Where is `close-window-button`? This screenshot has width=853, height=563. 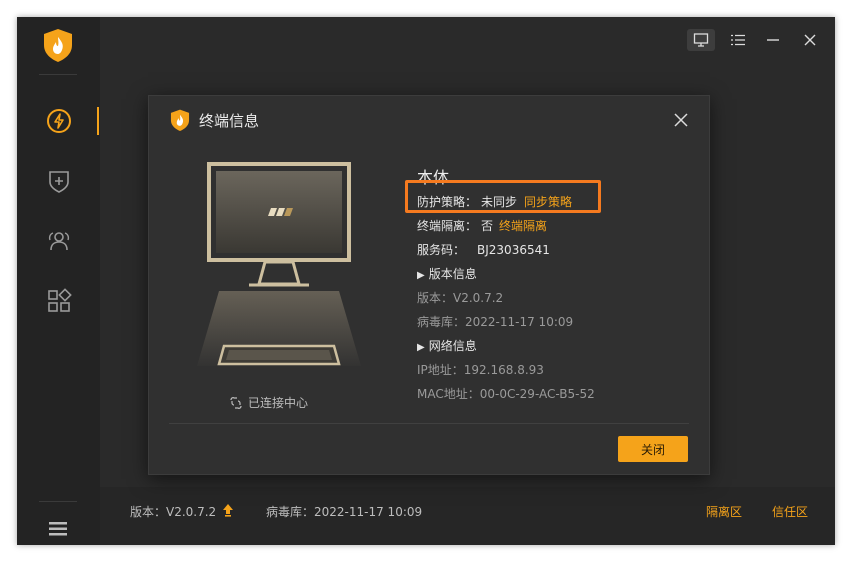
close-window-button is located at coordinates (810, 40).